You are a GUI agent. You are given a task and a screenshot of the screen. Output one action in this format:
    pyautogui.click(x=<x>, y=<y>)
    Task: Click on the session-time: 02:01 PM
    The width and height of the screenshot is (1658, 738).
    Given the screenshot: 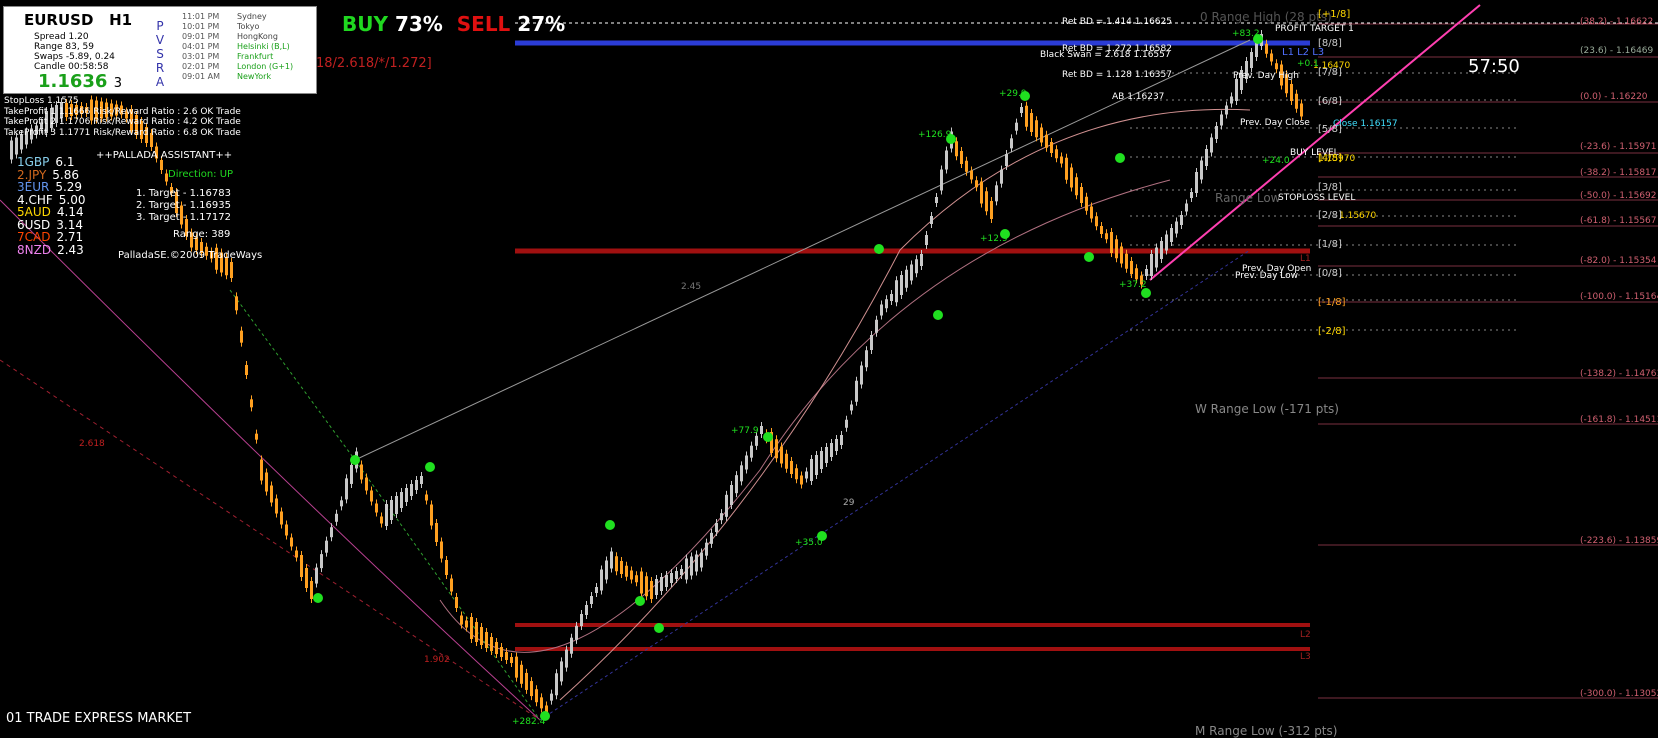 What is the action you would take?
    pyautogui.click(x=201, y=66)
    